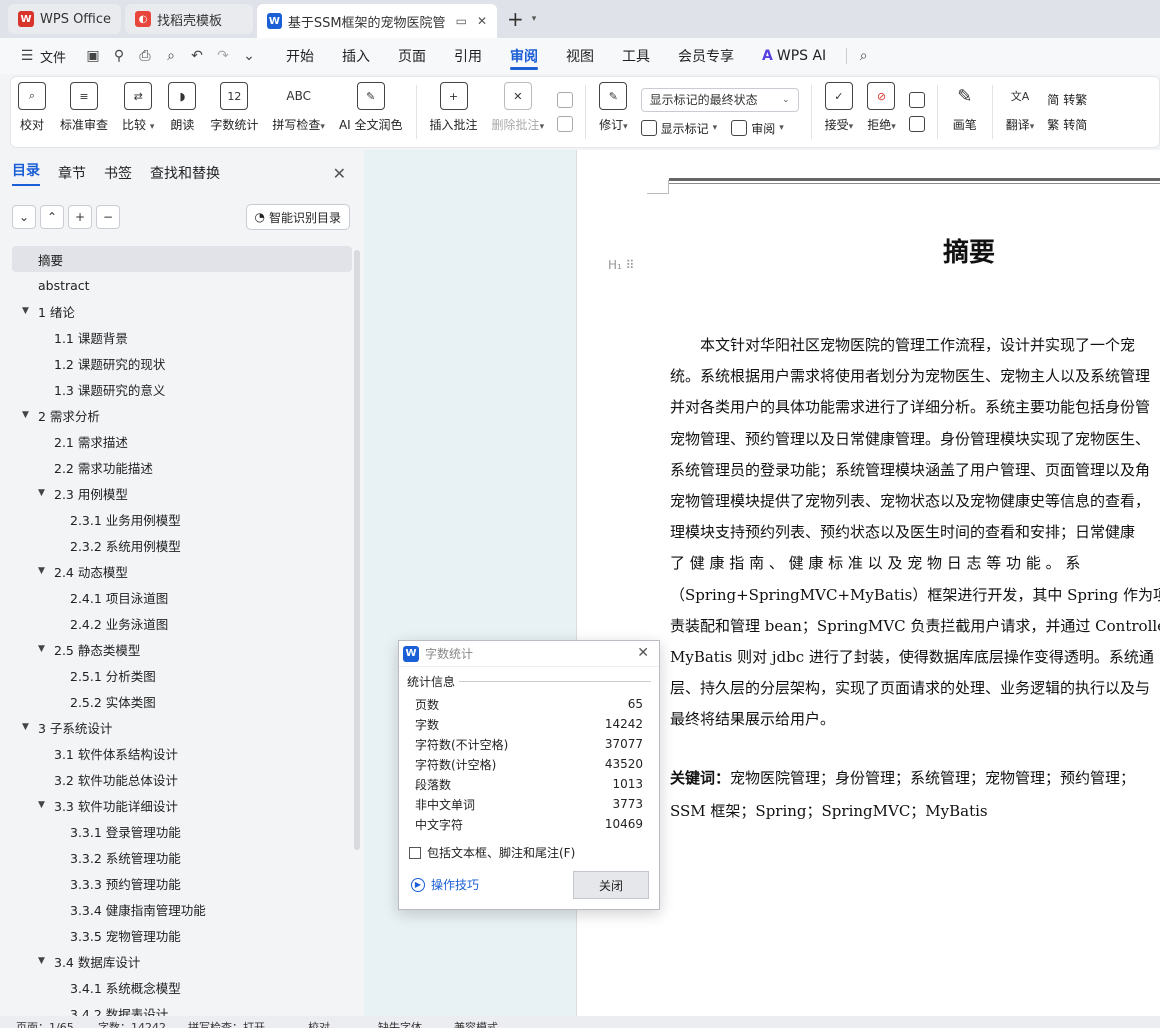 The image size is (1160, 1028). I want to click on to-traditional-button: 简转繁, so click(1067, 99).